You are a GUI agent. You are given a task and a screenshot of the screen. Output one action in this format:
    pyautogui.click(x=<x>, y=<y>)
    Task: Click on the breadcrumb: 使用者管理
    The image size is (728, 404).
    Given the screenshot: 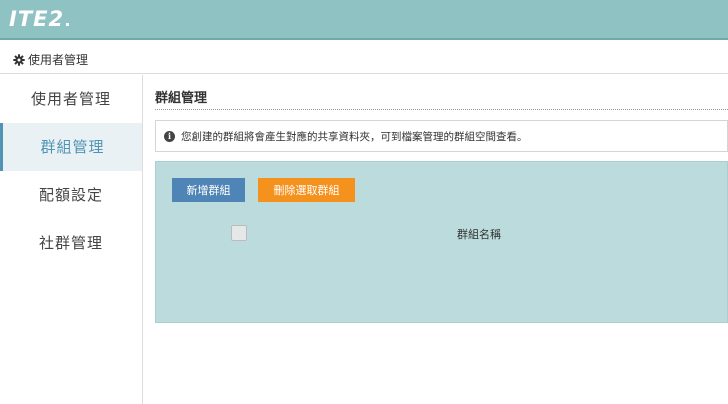 What is the action you would take?
    pyautogui.click(x=50, y=59)
    